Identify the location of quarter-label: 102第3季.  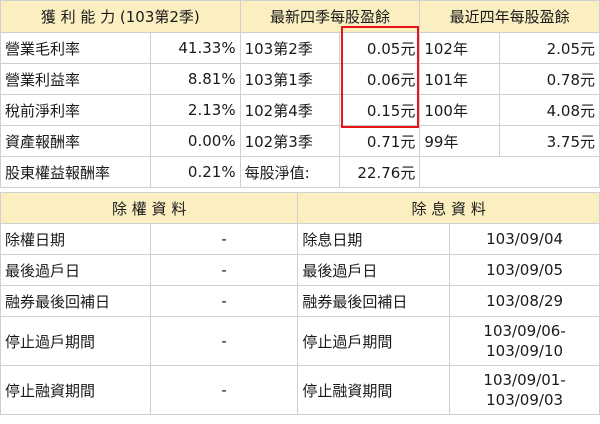
(290, 141).